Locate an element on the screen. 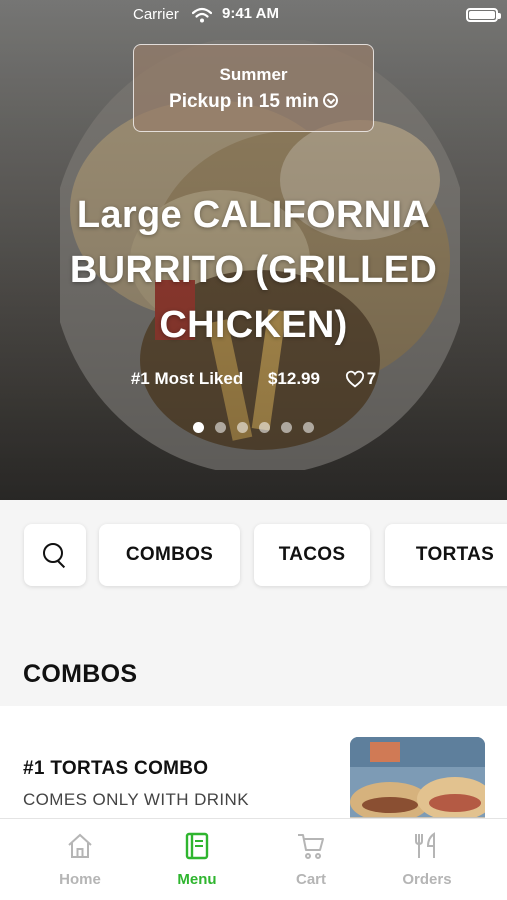  orders-icon is located at coordinates (425, 845).